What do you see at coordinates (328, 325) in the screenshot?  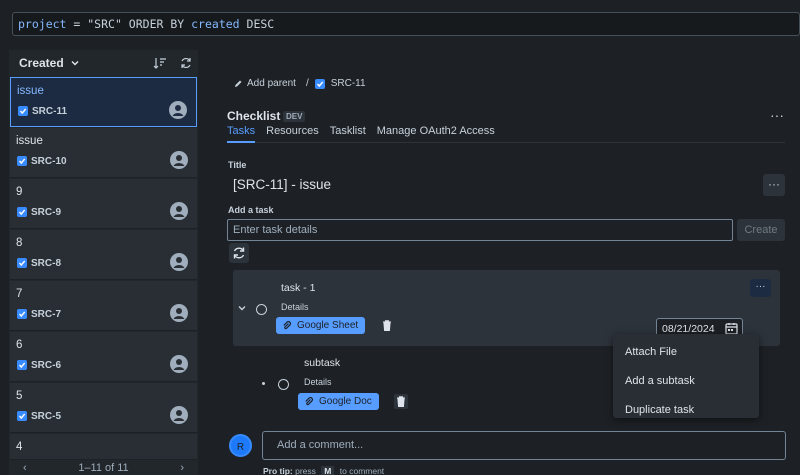 I see `attachment-label: Google Sheet` at bounding box center [328, 325].